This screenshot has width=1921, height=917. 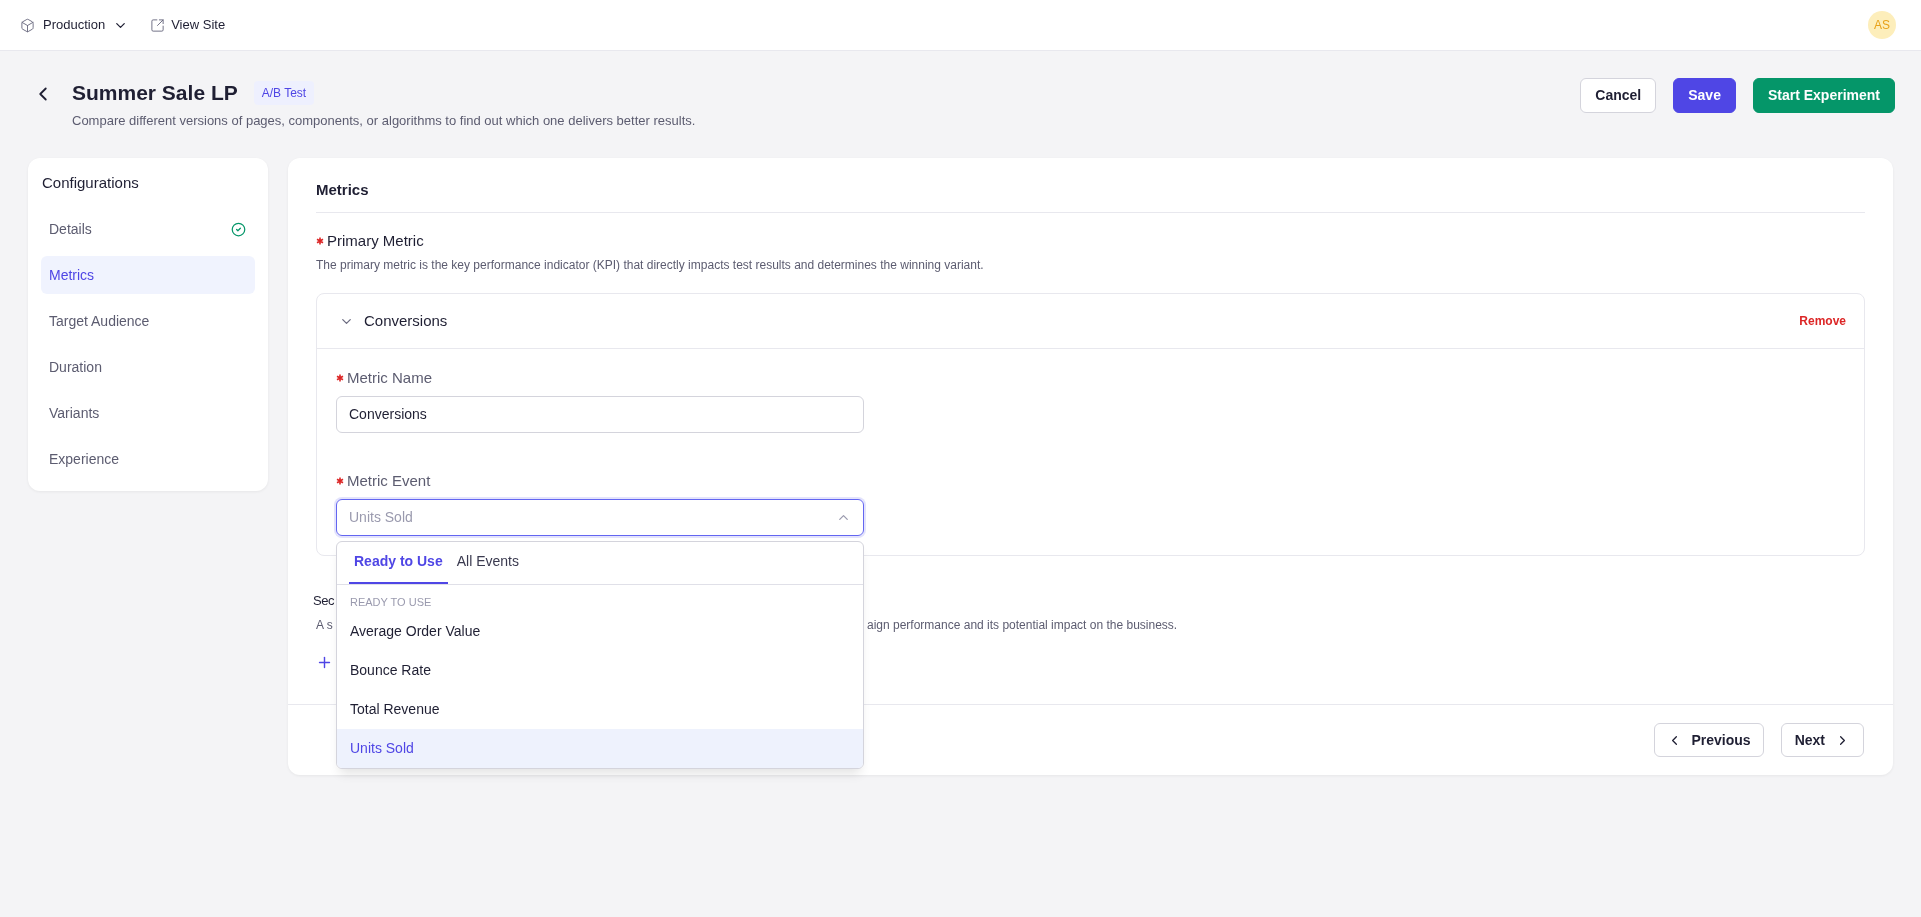 I want to click on dropdown-option: Bounce Rate, so click(x=600, y=670).